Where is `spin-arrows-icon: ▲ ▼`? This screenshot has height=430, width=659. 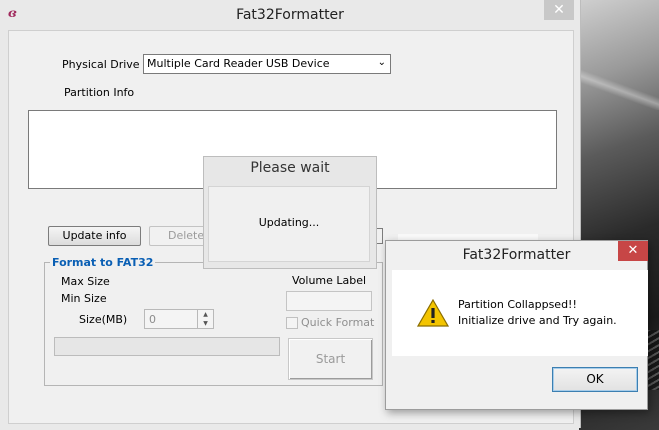 spin-arrows-icon: ▲ ▼ is located at coordinates (205, 319).